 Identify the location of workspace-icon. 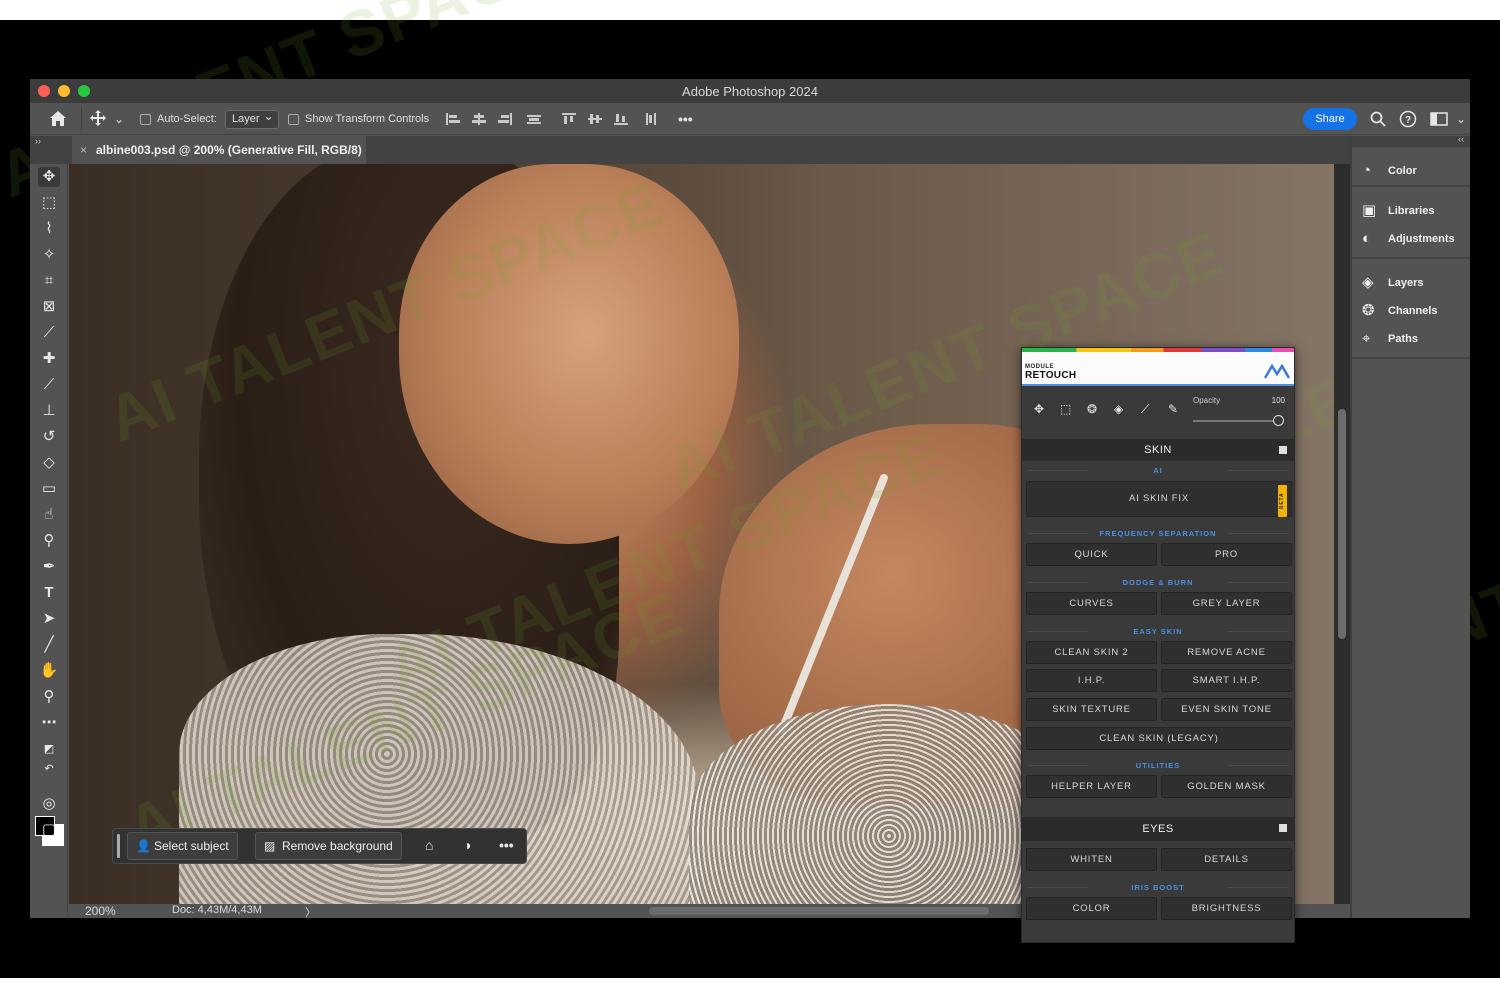
(1439, 119).